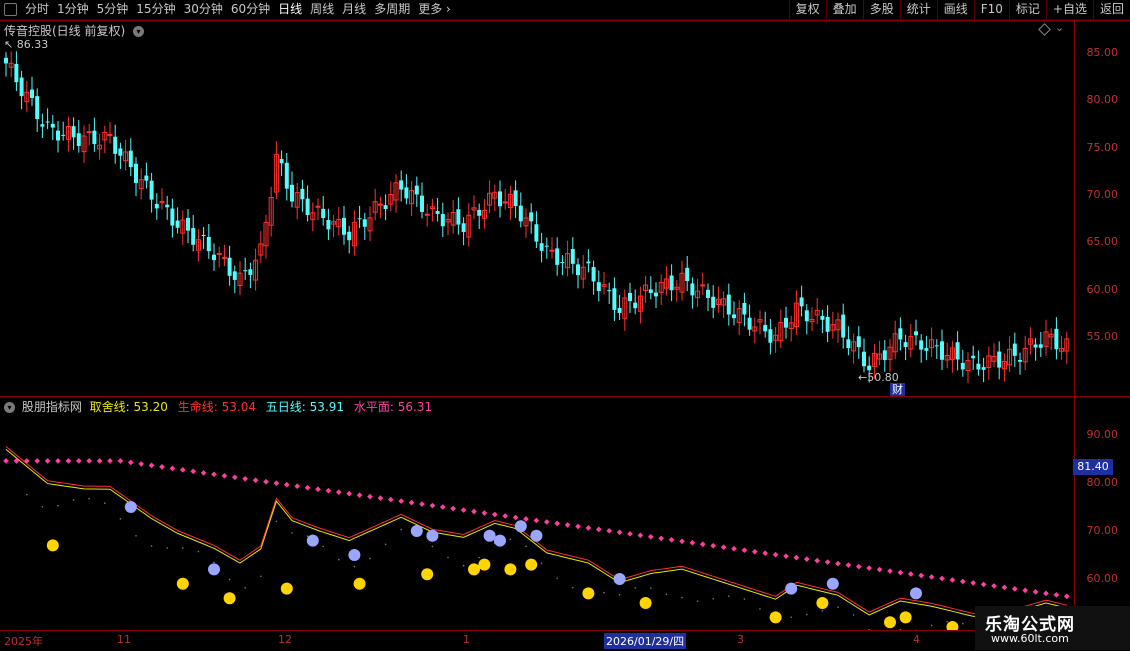 Image resolution: width=1130 pixels, height=651 pixels. Describe the element at coordinates (124, 639) in the screenshot. I see `date-label: 11` at that location.